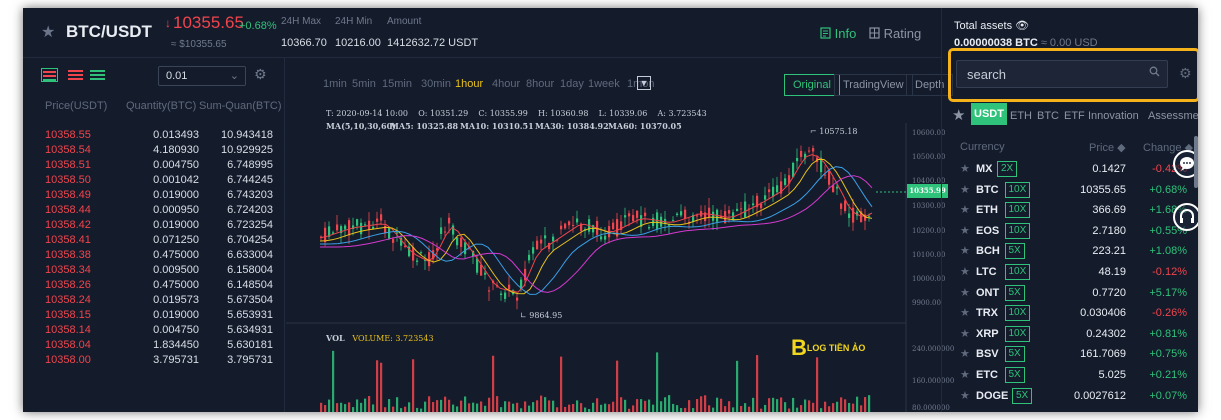  I want to click on timeframe-5min: 5min, so click(364, 84).